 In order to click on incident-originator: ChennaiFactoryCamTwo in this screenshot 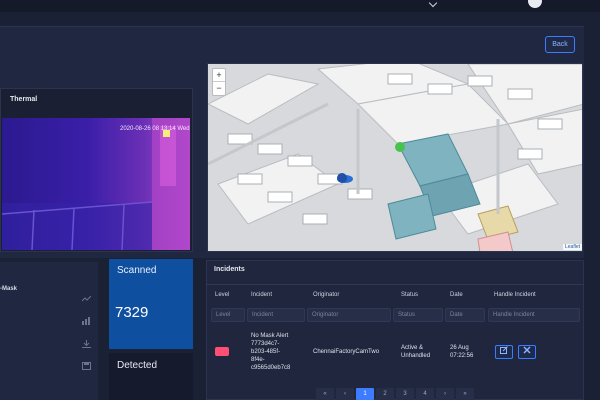, I will do `click(346, 352)`.